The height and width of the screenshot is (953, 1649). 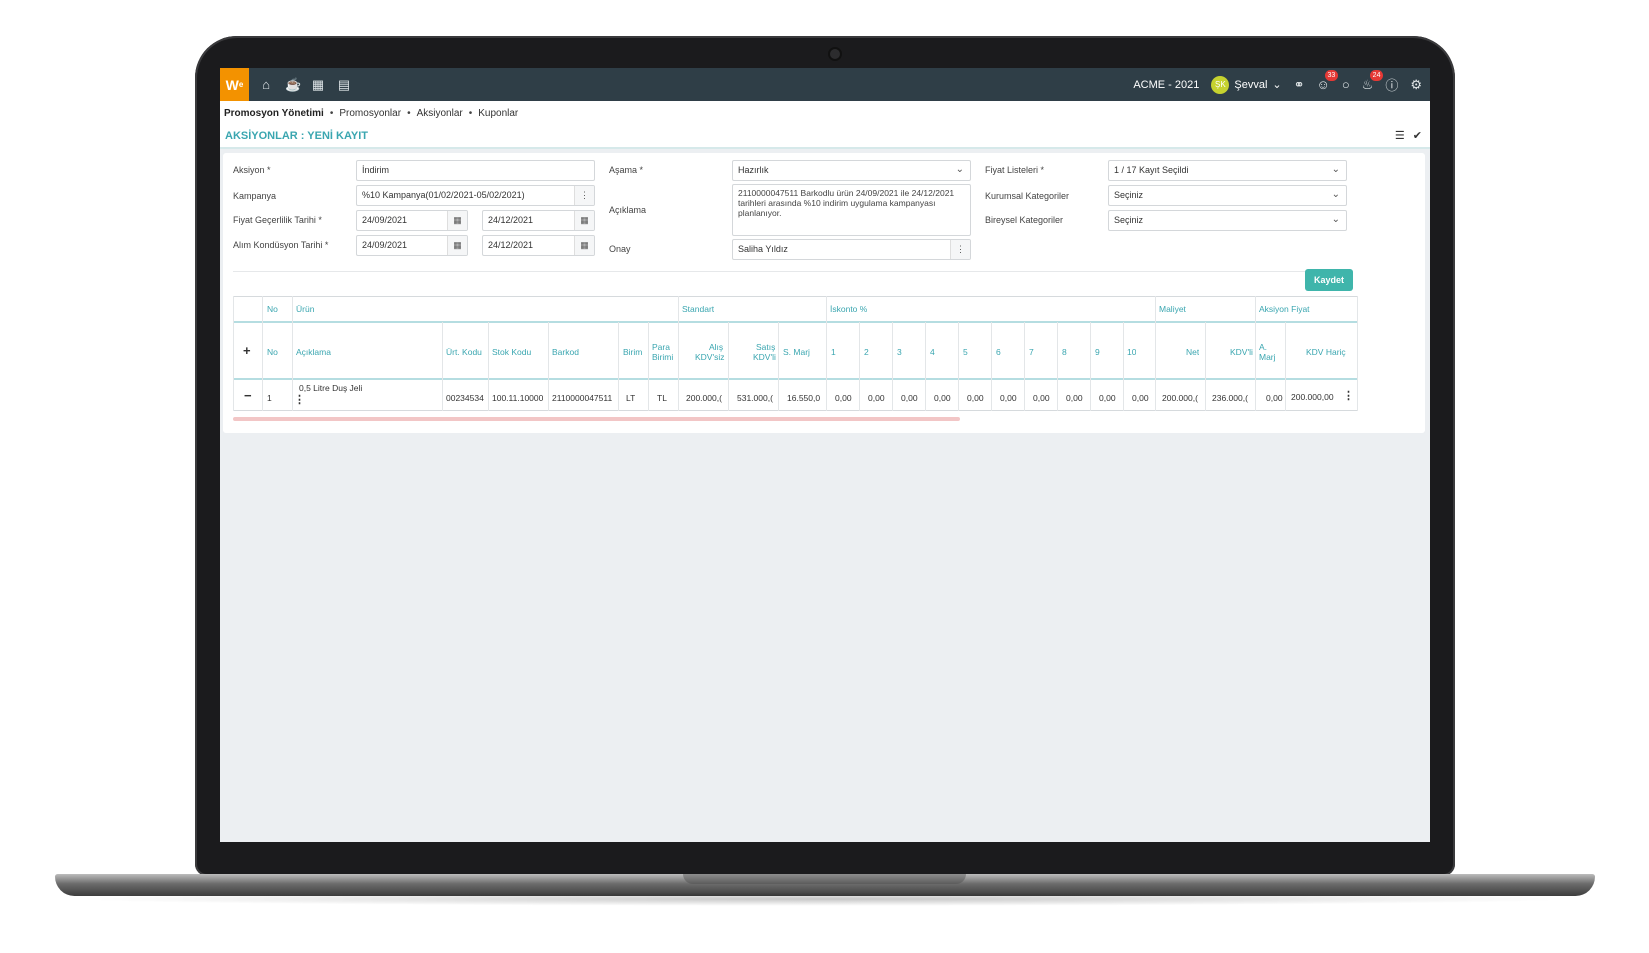 What do you see at coordinates (385, 245) in the screenshot?
I see `alim-start-value: 24/09/2021` at bounding box center [385, 245].